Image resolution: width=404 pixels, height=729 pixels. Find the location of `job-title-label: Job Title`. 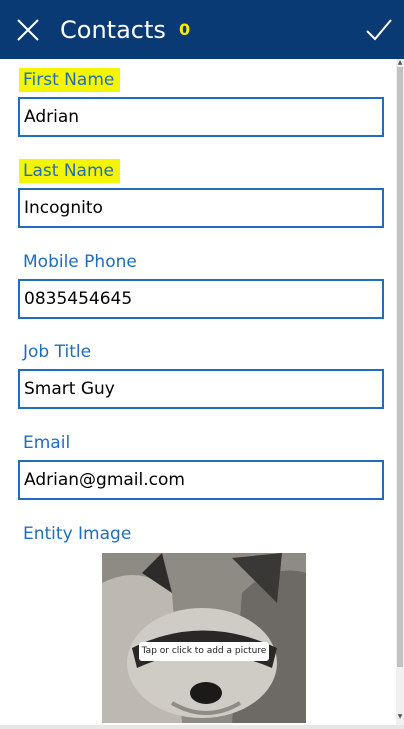

job-title-label: Job Title is located at coordinates (57, 352).